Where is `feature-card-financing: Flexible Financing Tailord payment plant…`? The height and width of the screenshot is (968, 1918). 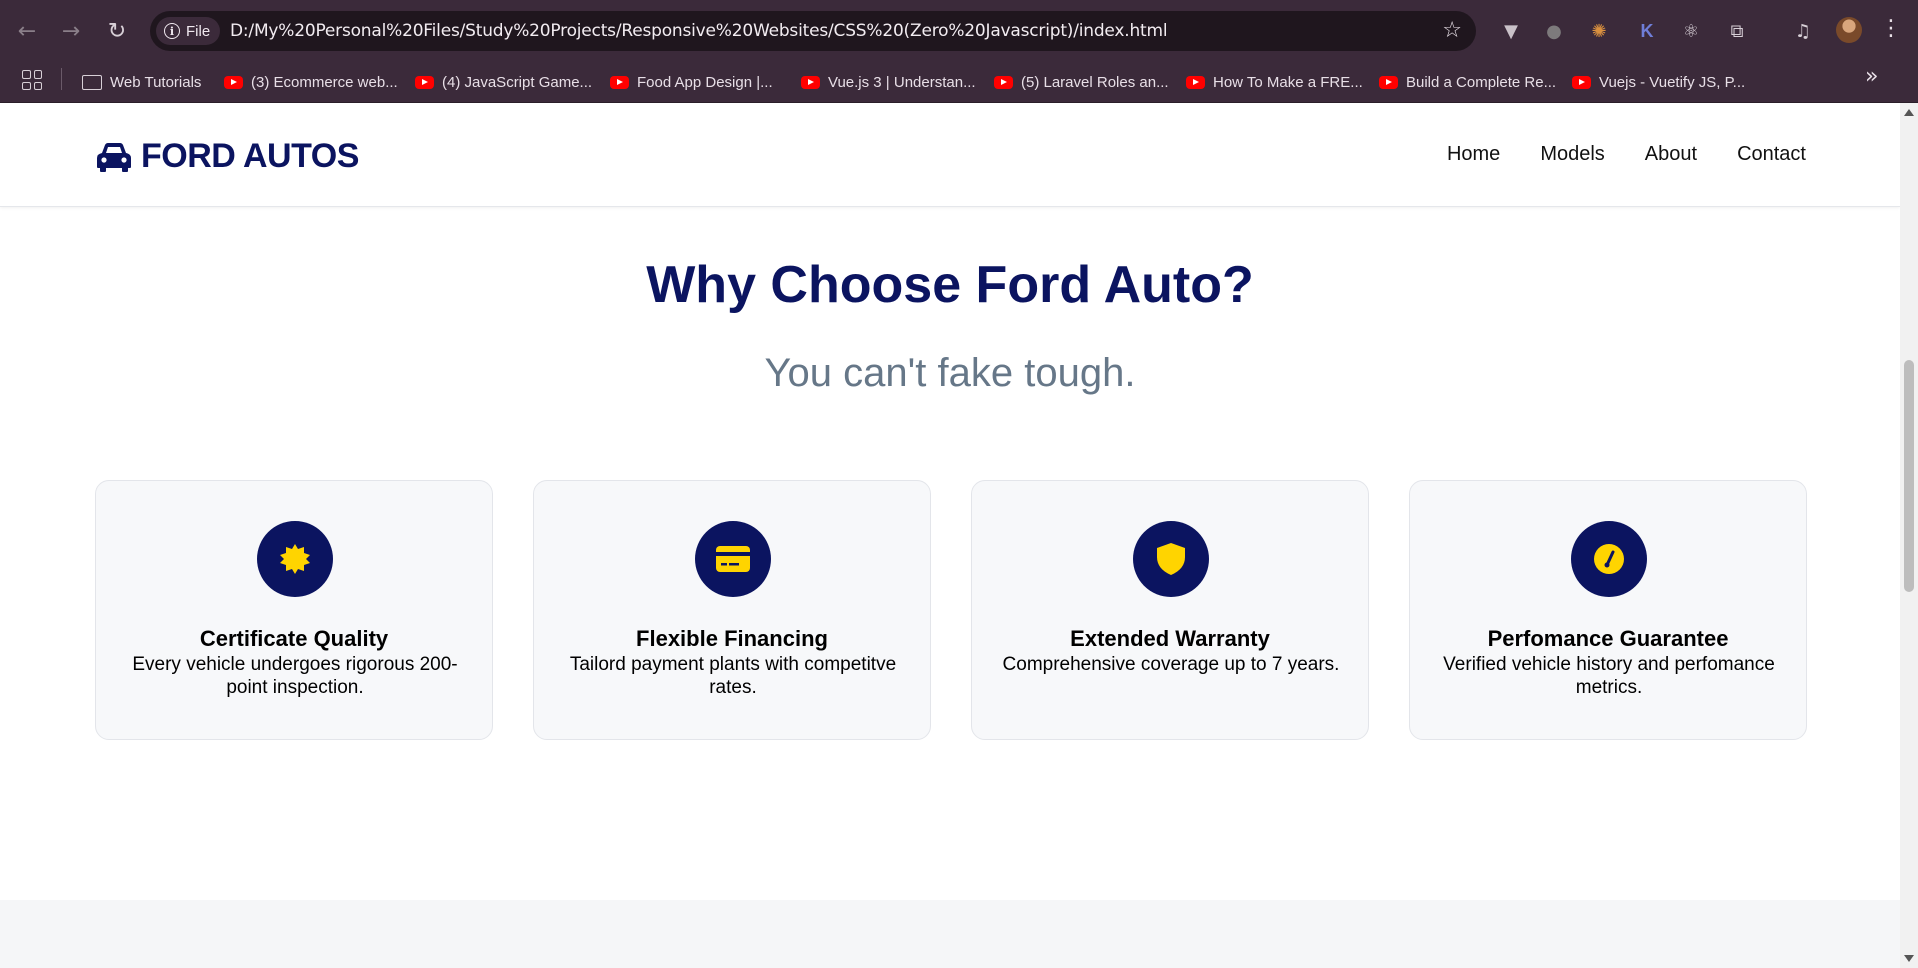 feature-card-financing: Flexible Financing Tailord payment plant… is located at coordinates (732, 610).